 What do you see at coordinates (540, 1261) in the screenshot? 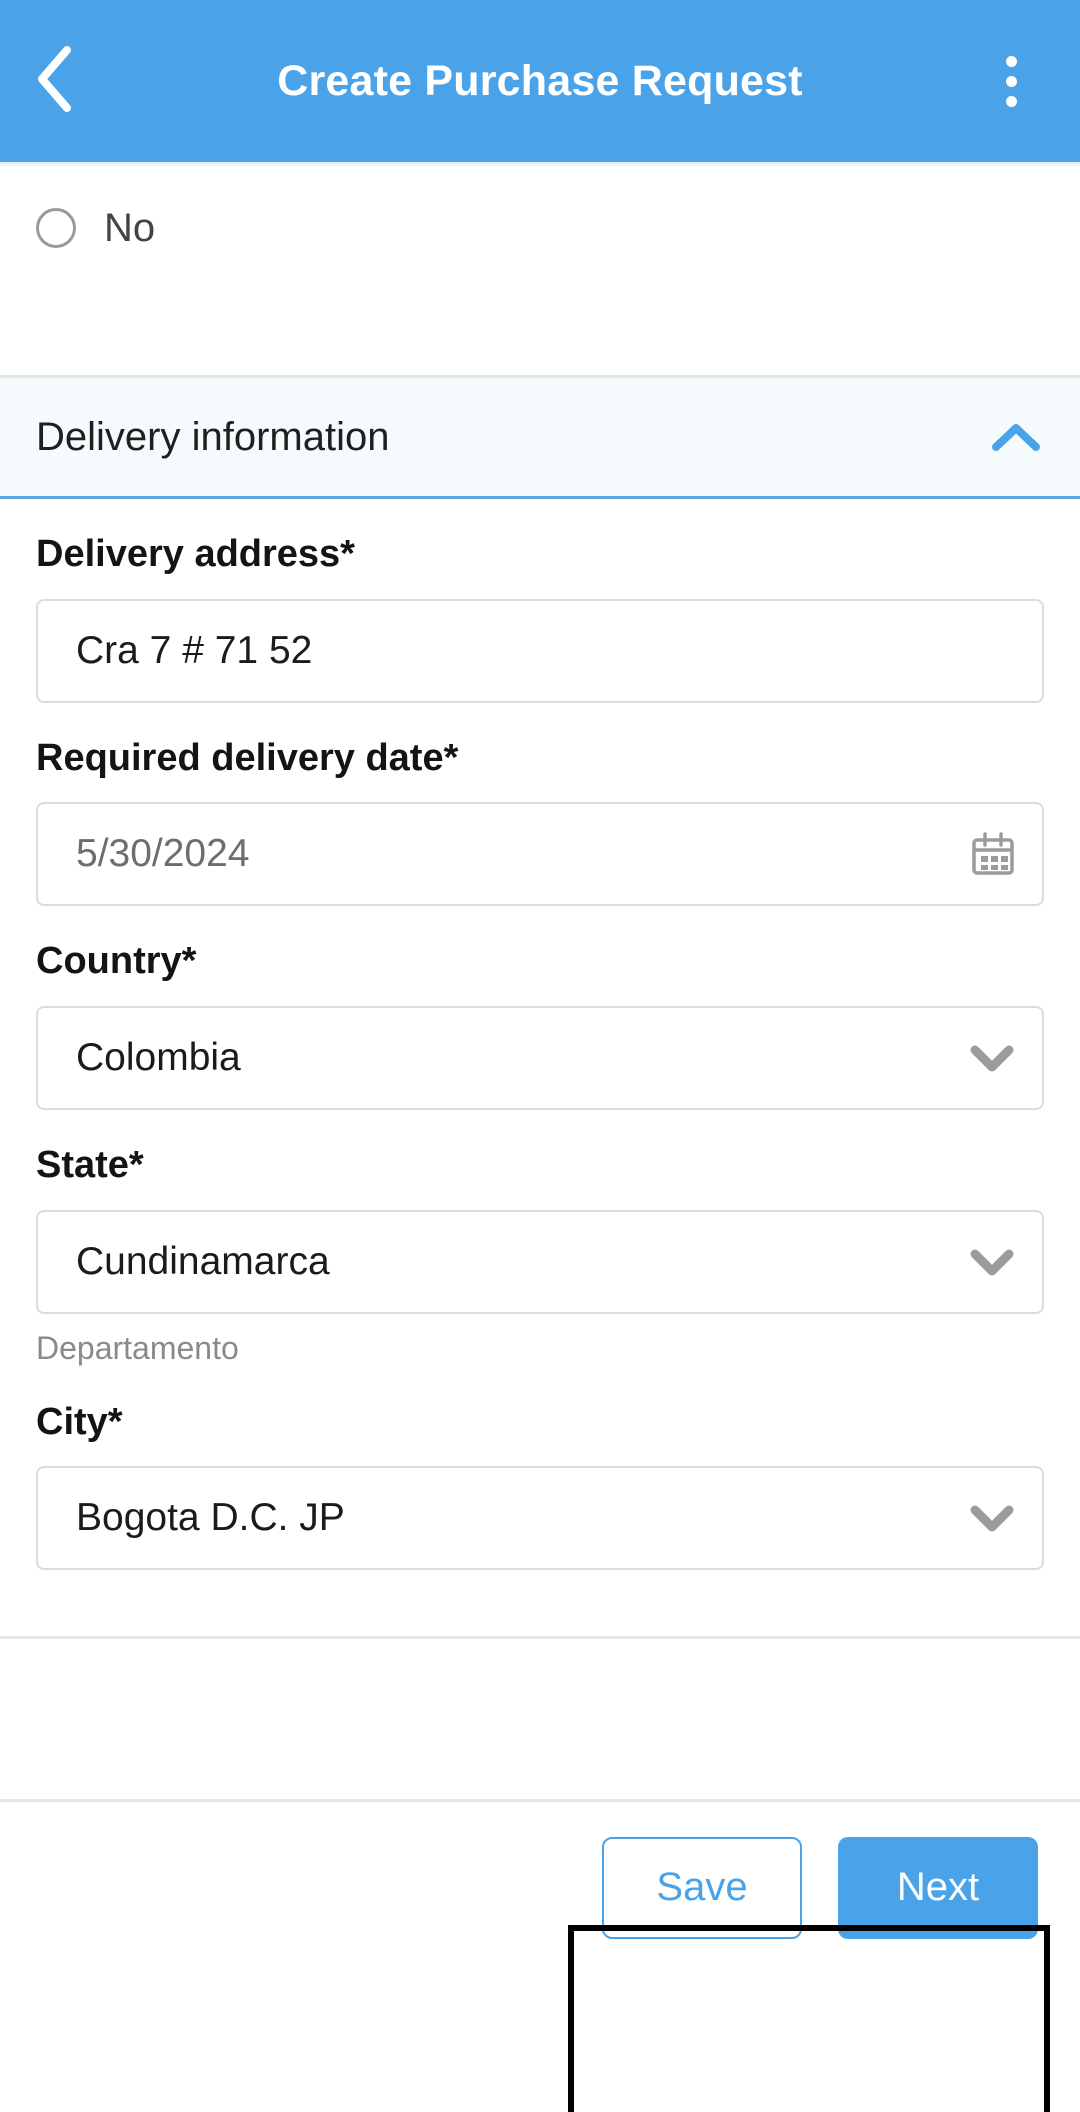
I see `state-select: Cundinamarca` at bounding box center [540, 1261].